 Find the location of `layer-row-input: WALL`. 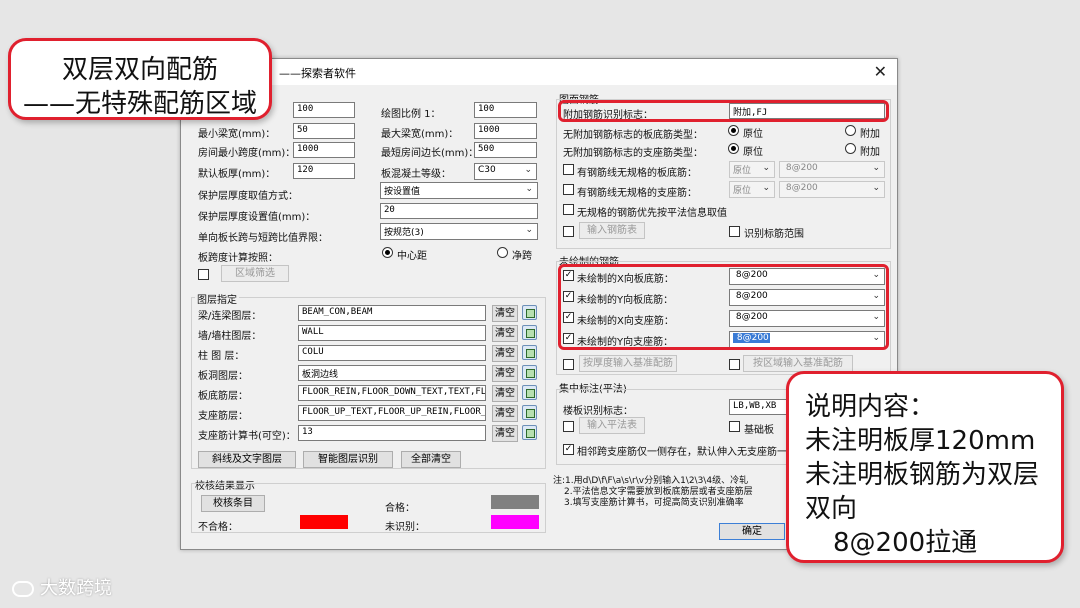

layer-row-input: WALL is located at coordinates (392, 333).